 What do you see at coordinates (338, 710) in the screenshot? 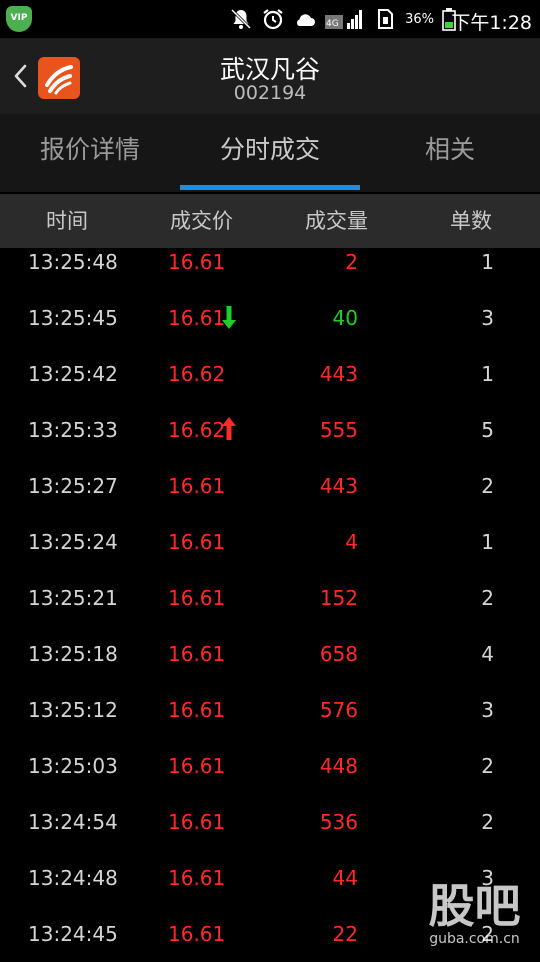
I see `trade-volume: 576` at bounding box center [338, 710].